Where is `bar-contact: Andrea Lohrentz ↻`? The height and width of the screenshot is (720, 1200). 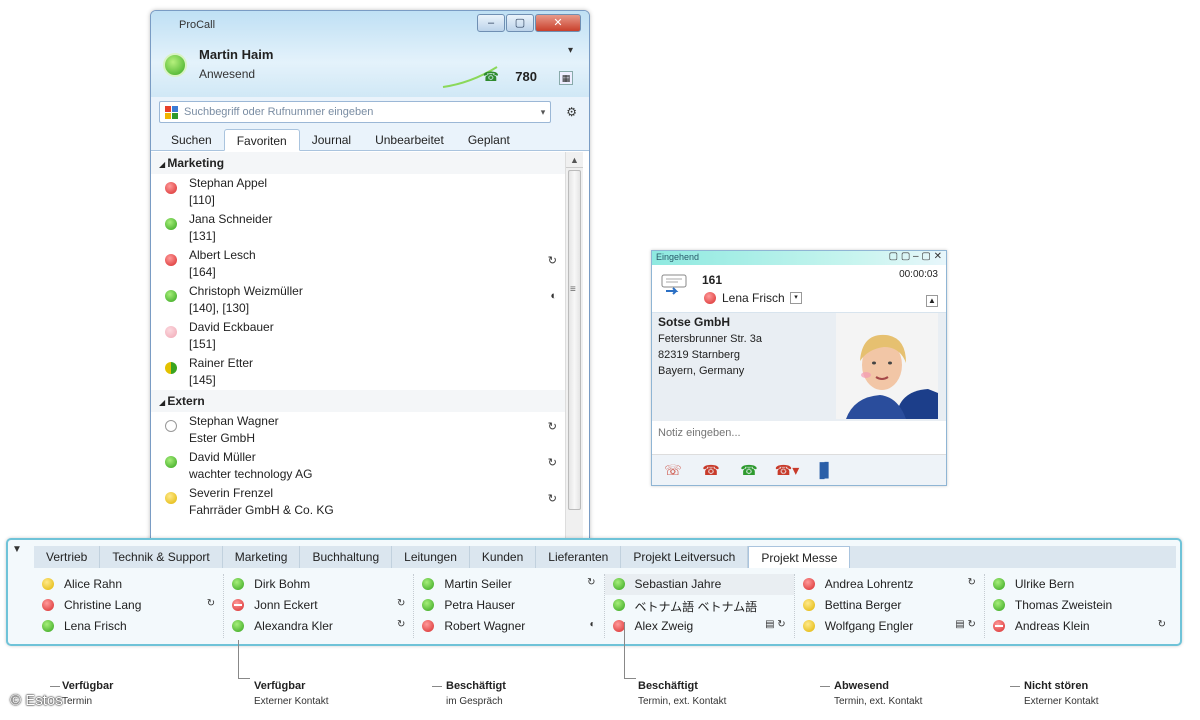
bar-contact: Andrea Lohrentz ↻ is located at coordinates (889, 584).